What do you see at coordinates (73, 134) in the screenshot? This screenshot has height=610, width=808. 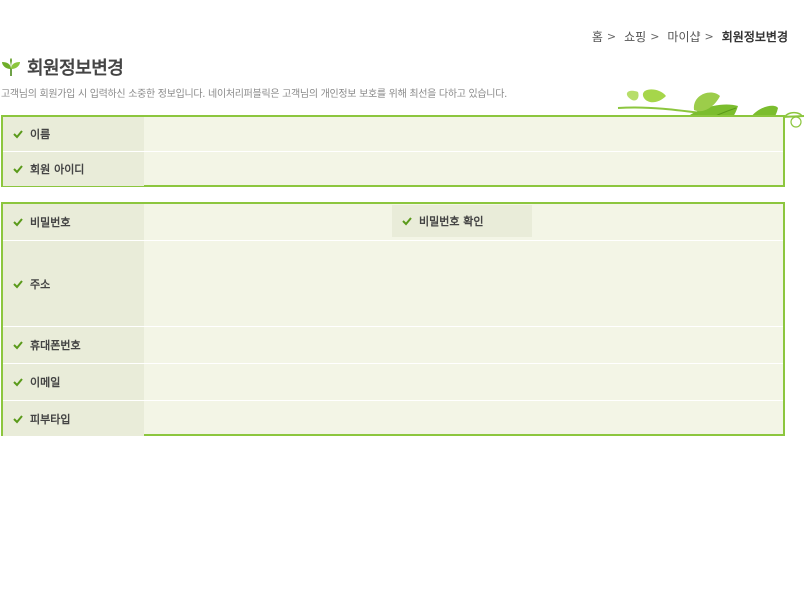 I see `form-label: 이름` at bounding box center [73, 134].